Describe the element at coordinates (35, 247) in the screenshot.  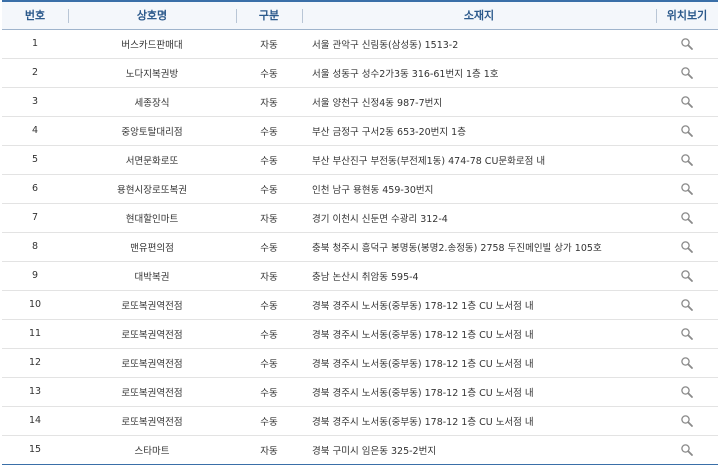
I see `row-number: 8` at that location.